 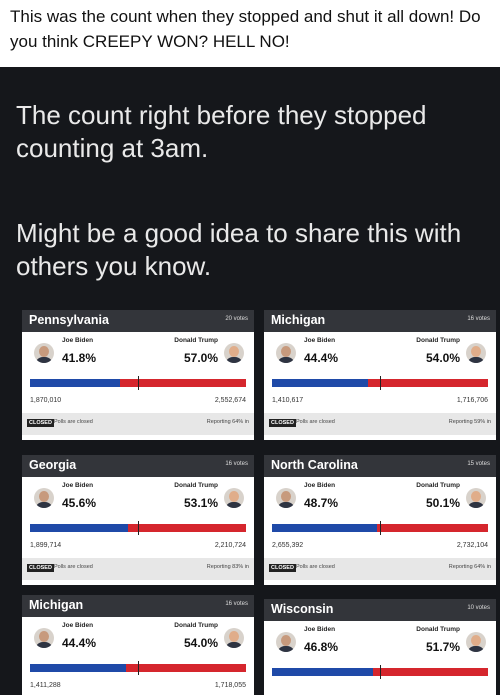 What do you see at coordinates (79, 503) in the screenshot?
I see `biden-percent: 45.6%` at bounding box center [79, 503].